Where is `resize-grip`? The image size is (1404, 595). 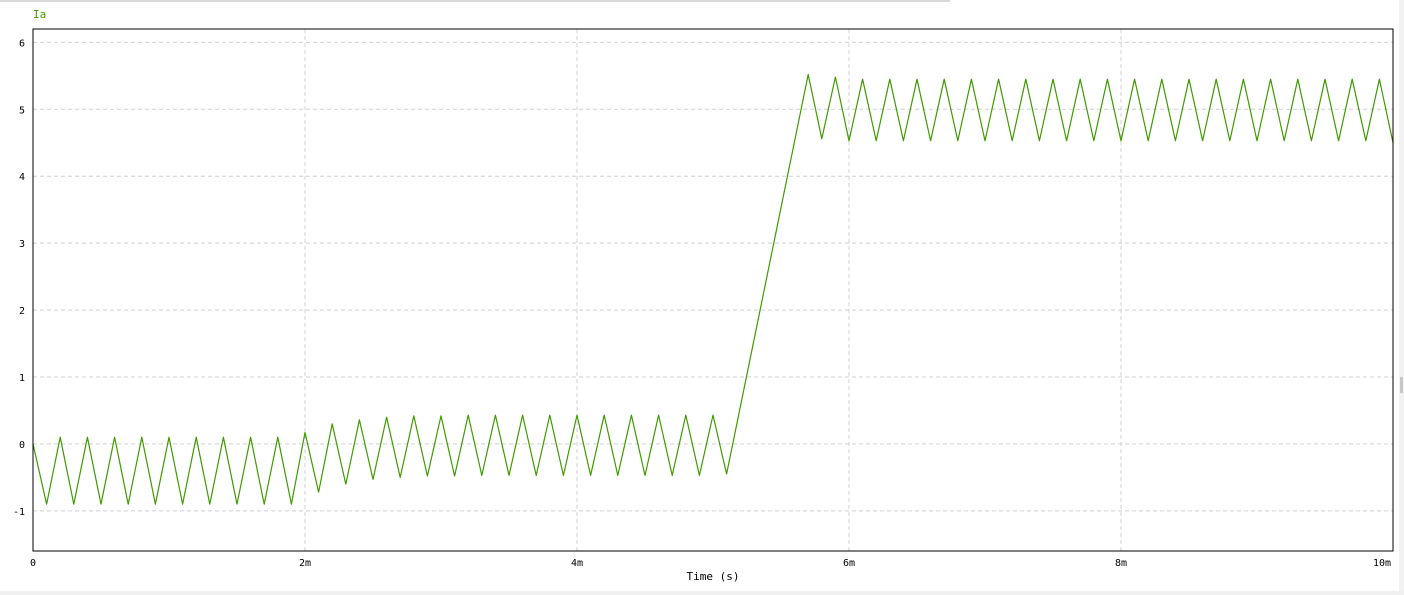
resize-grip is located at coordinates (1401, 385).